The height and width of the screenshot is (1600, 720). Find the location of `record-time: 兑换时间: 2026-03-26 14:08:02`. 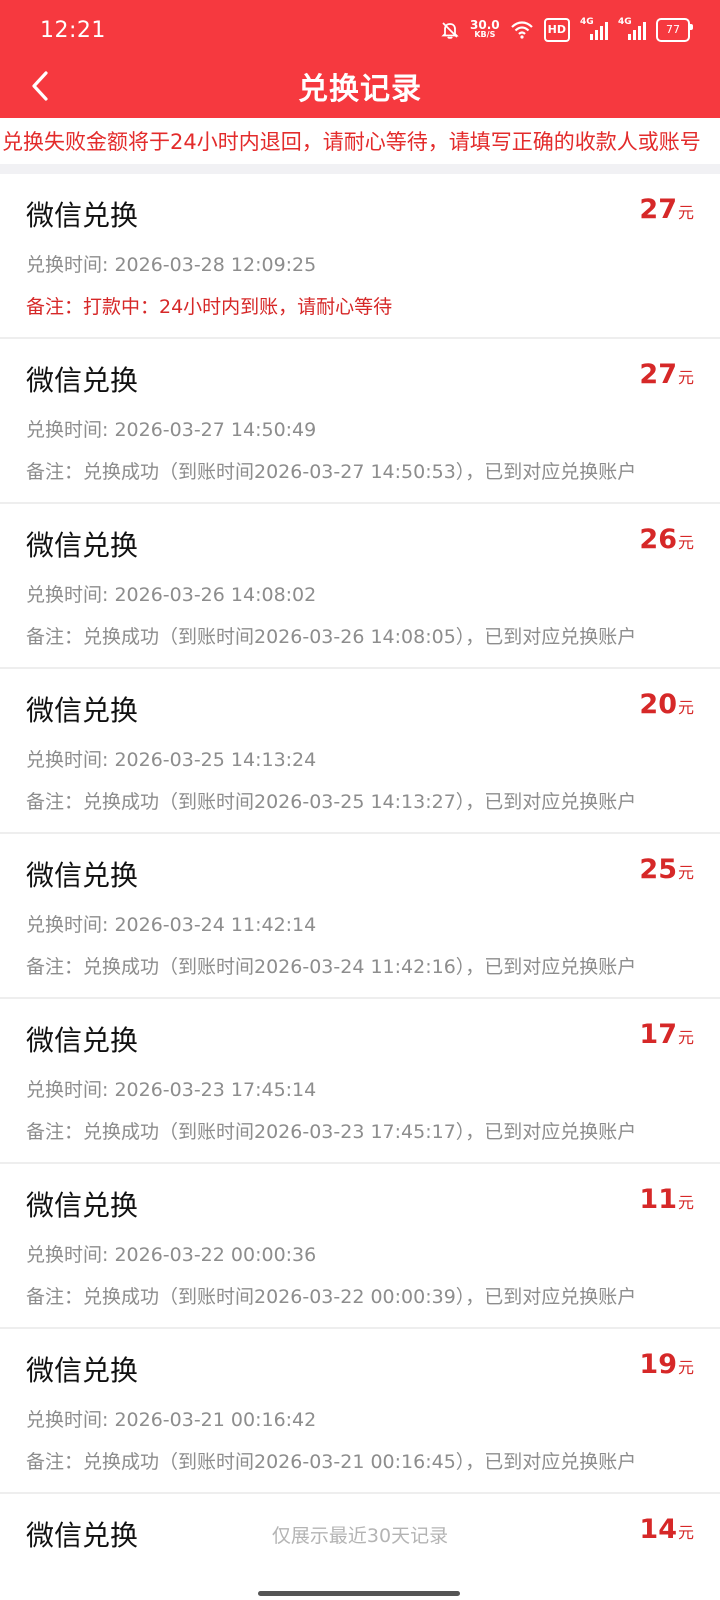

record-time: 兑换时间: 2026-03-26 14:08:02 is located at coordinates (171, 595).